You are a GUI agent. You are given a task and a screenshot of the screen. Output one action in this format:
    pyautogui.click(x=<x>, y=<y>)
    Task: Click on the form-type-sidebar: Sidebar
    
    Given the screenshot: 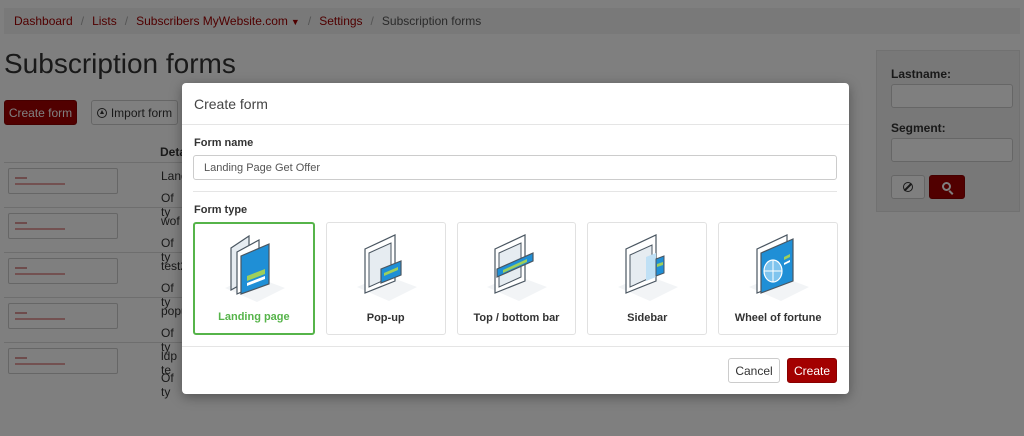 What is the action you would take?
    pyautogui.click(x=647, y=278)
    